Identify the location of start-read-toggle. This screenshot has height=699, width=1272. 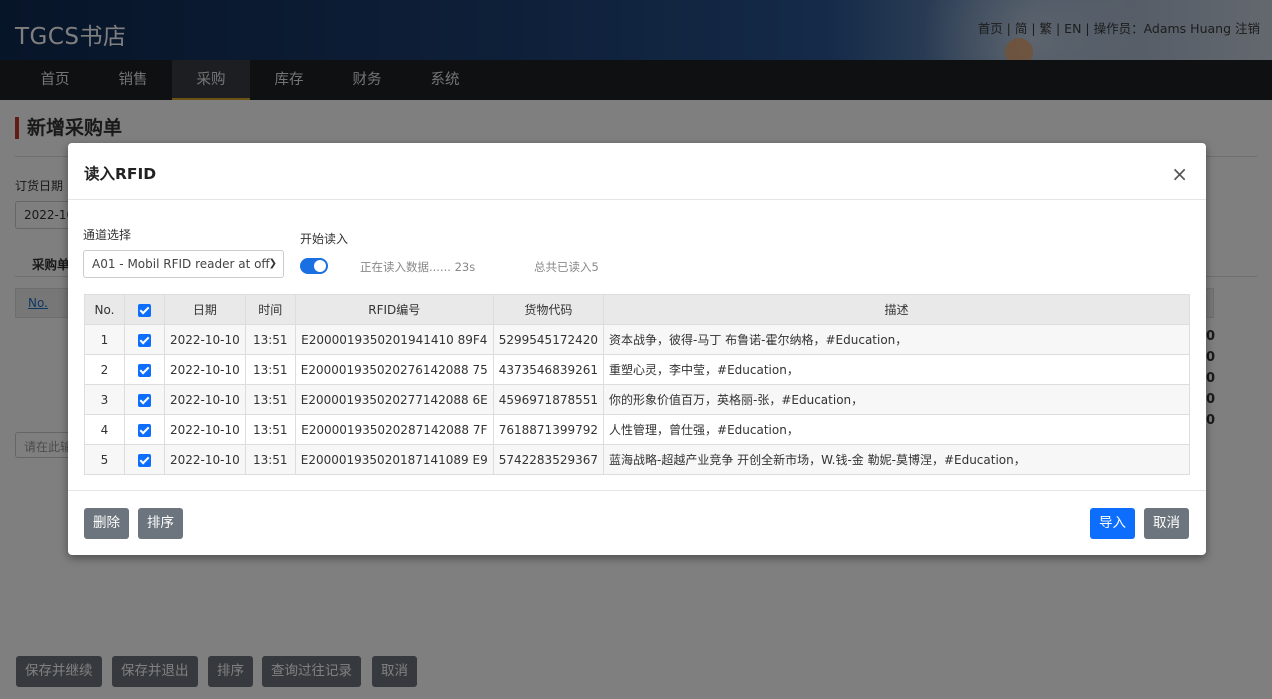
(314, 266).